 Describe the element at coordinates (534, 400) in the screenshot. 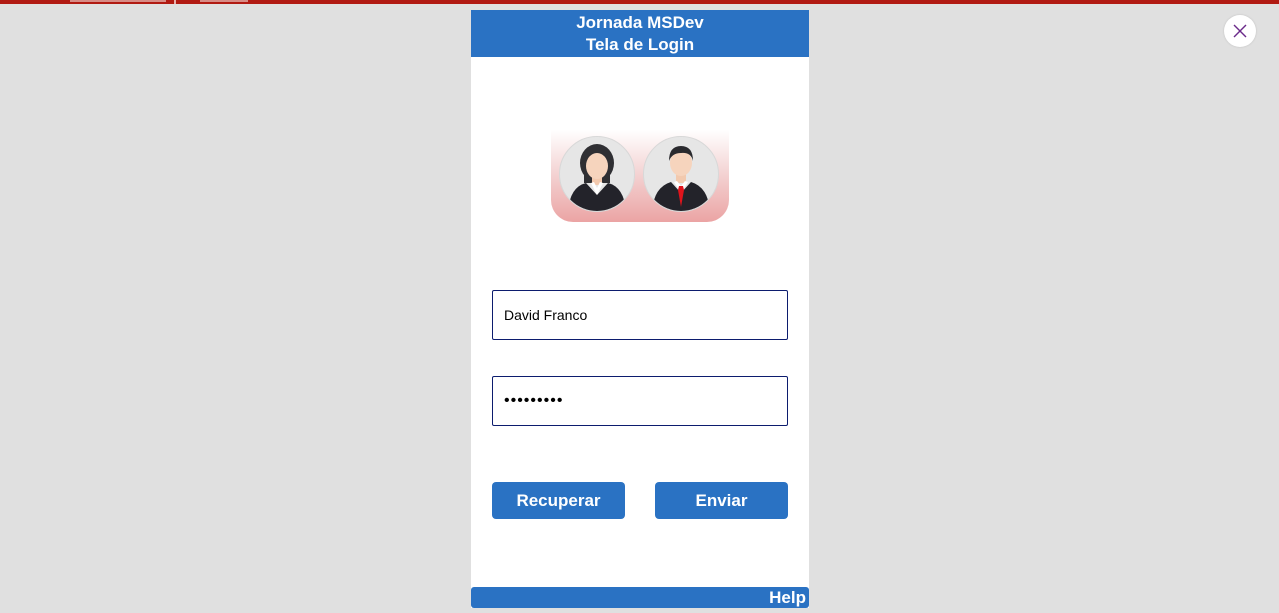

I see `password-value: •••••••••` at that location.